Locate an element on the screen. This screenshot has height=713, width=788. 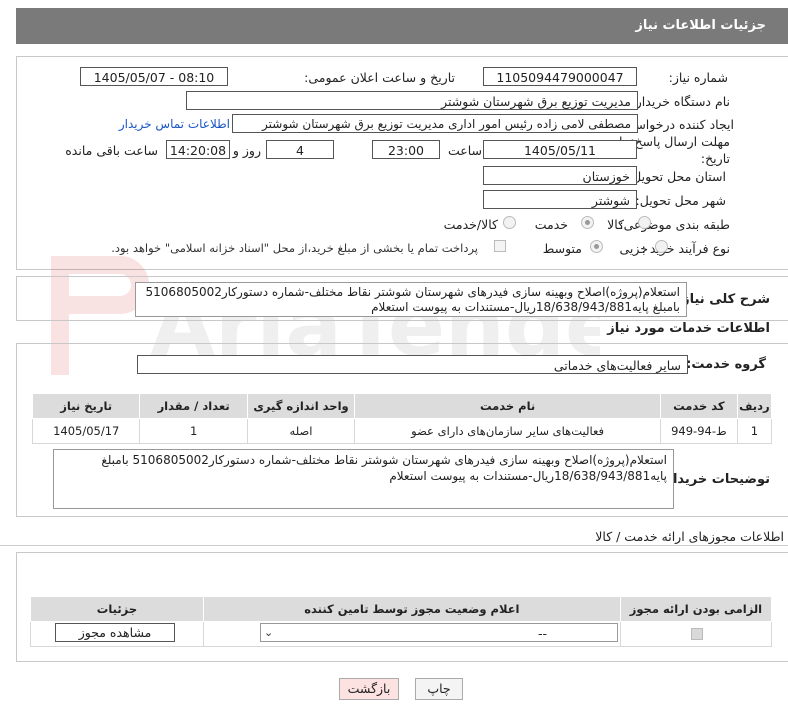
province-field: خوزستان is located at coordinates (560, 175).